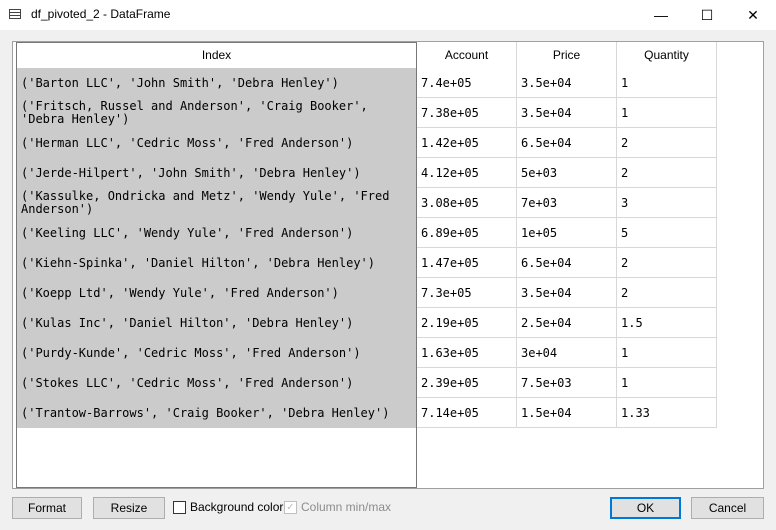  What do you see at coordinates (101, 14) in the screenshot?
I see `window-title: df_pivoted_2 - DataFrame` at bounding box center [101, 14].